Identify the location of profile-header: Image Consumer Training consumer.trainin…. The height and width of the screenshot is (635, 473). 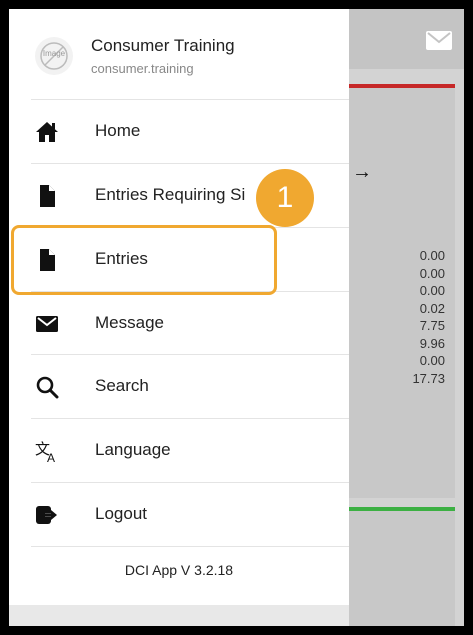
(179, 54).